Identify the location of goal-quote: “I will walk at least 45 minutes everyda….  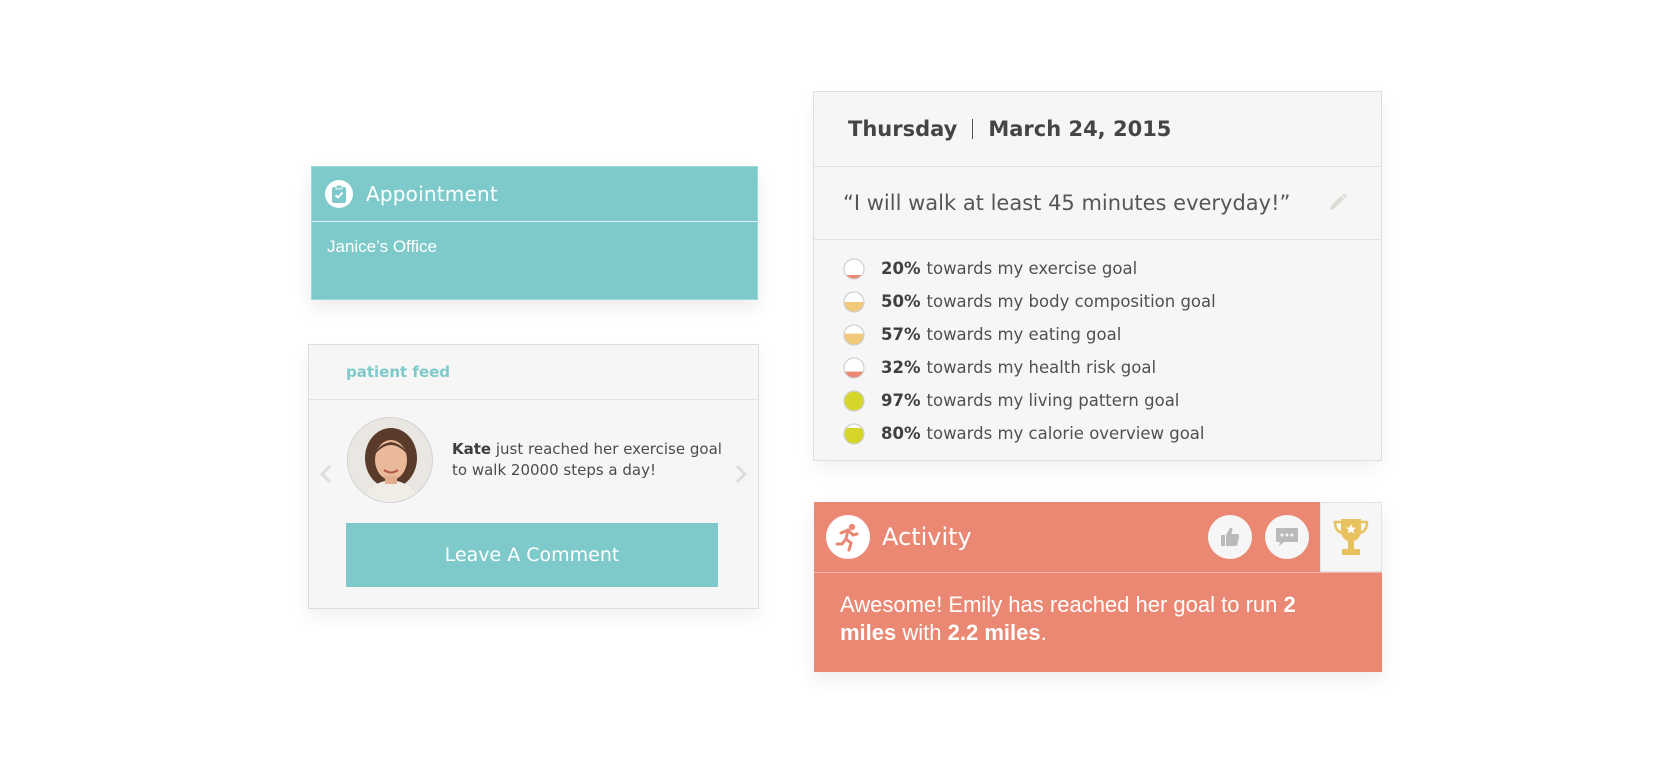
(1067, 203).